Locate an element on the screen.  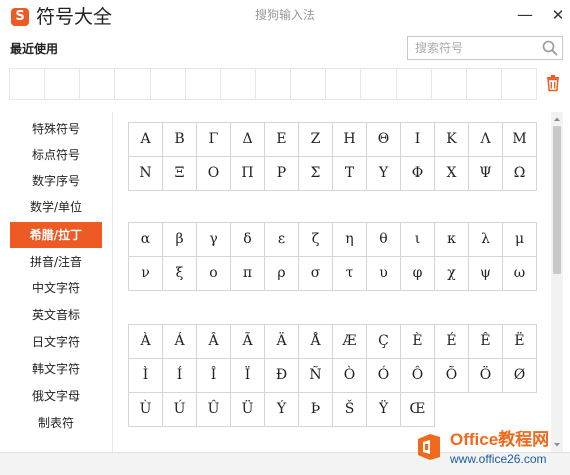
symbol-cell: ι is located at coordinates (418, 240).